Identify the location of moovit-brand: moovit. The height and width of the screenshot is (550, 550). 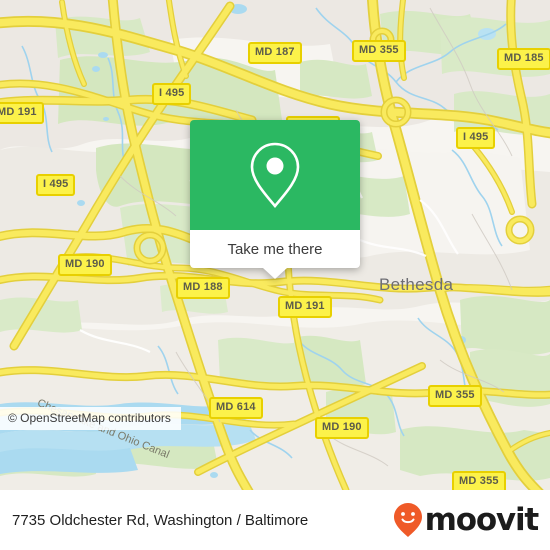
(466, 519).